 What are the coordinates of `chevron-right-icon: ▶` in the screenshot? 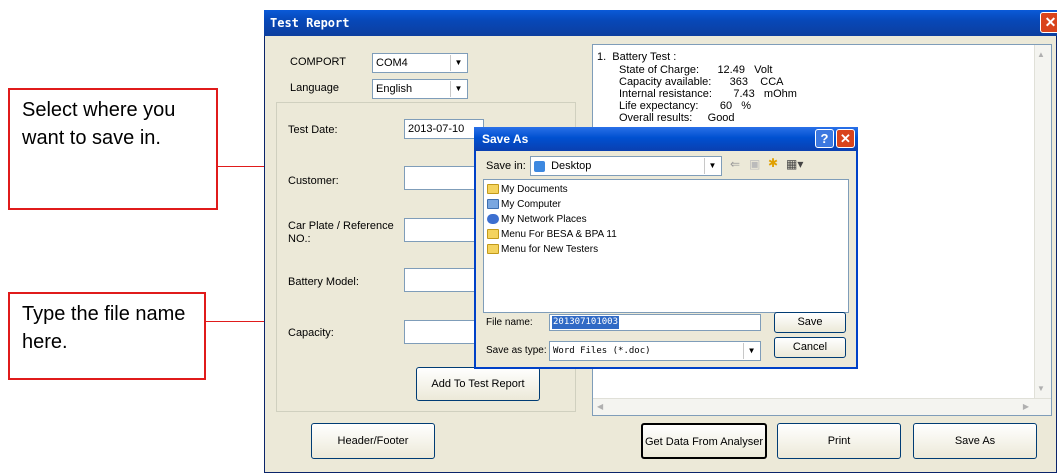 It's located at (1026, 407).